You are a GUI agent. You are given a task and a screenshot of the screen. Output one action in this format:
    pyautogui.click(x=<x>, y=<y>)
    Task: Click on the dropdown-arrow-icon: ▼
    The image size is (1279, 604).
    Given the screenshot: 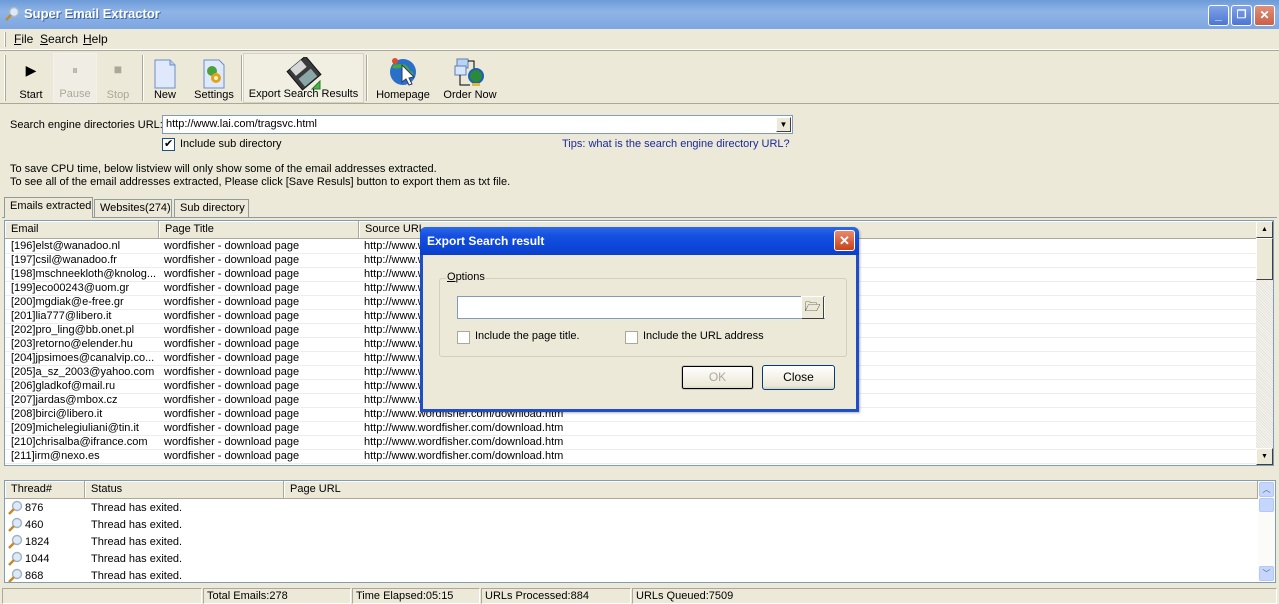 What is the action you would take?
    pyautogui.click(x=783, y=124)
    